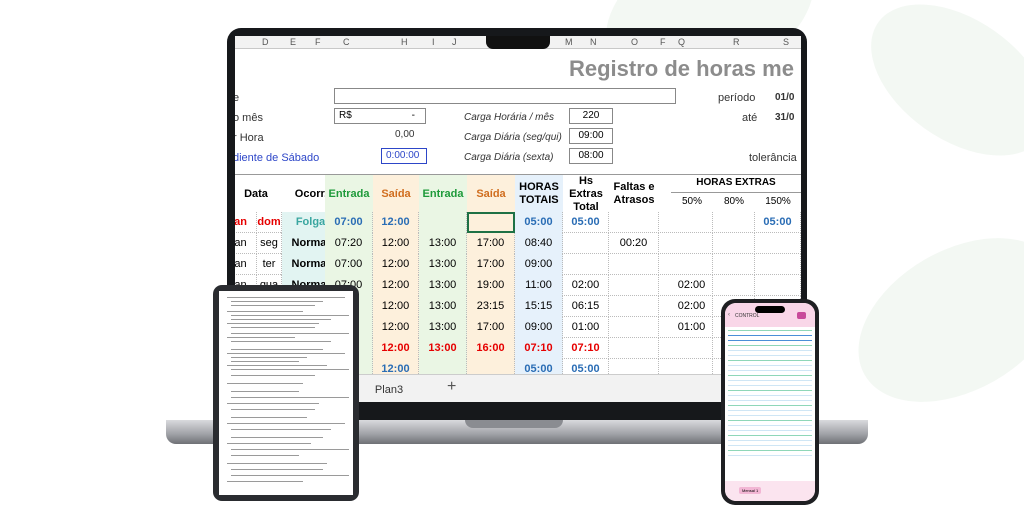 Image resolution: width=1024 pixels, height=505 pixels. What do you see at coordinates (586, 306) in the screenshot?
I see `cell-x: 06:15` at bounding box center [586, 306].